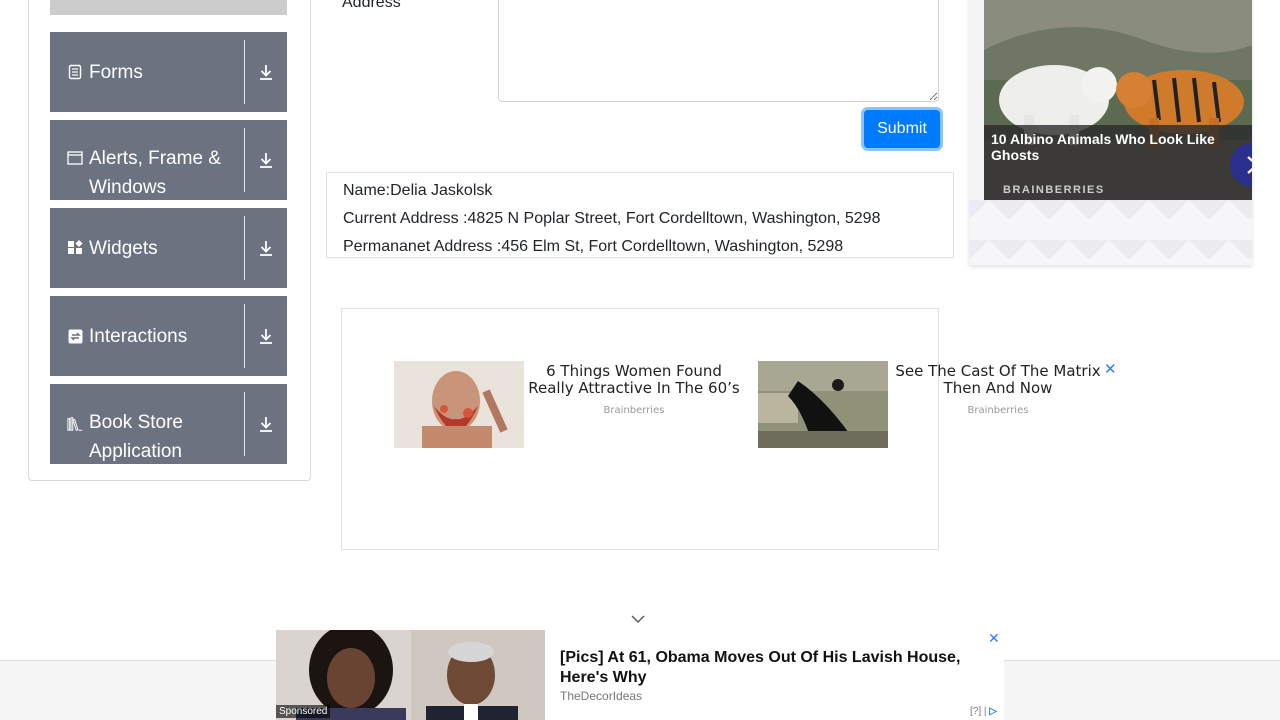  What do you see at coordinates (75, 158) in the screenshot?
I see `window-icon` at bounding box center [75, 158].